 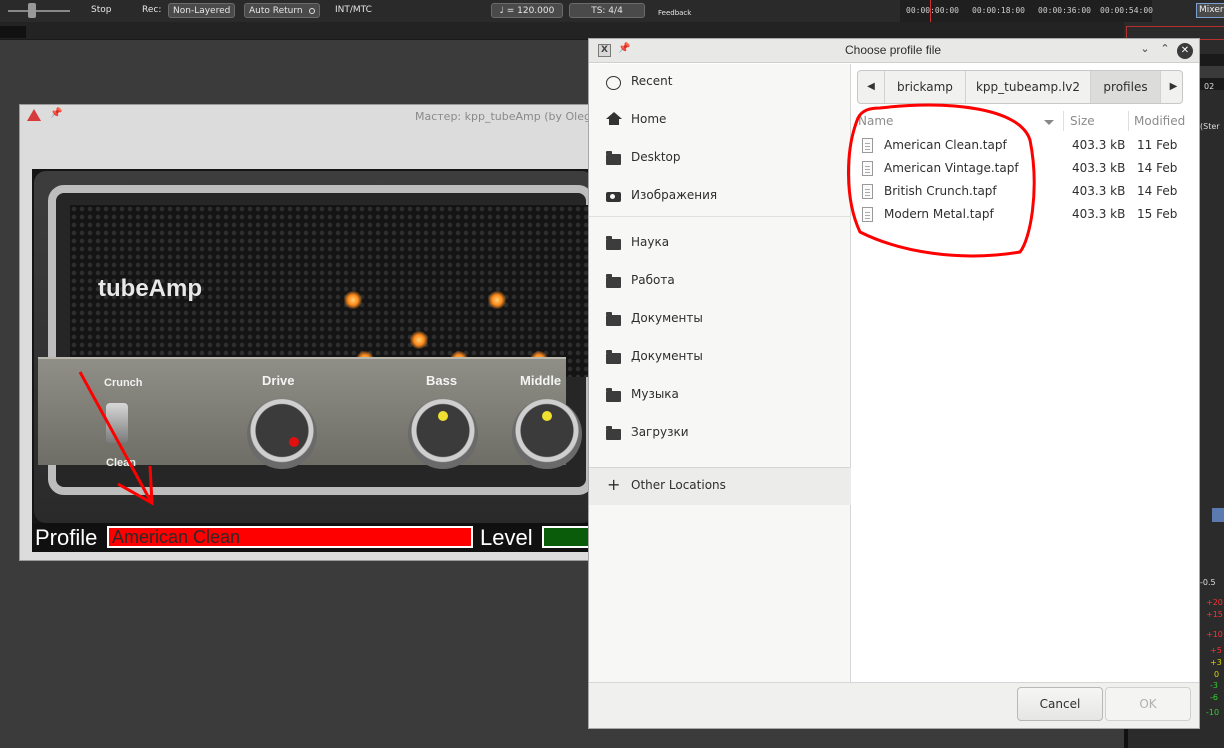 I want to click on sidebar-item-music: Музыка, so click(x=720, y=396).